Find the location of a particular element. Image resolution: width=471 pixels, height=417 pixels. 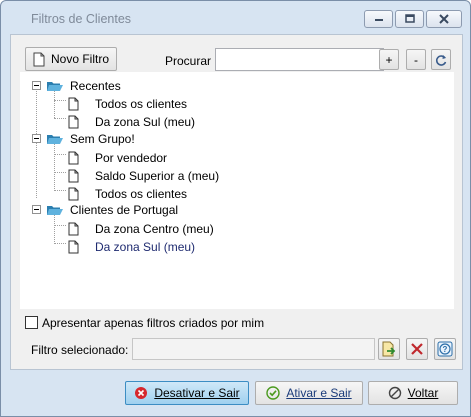

cancel-icon is located at coordinates (394, 393).